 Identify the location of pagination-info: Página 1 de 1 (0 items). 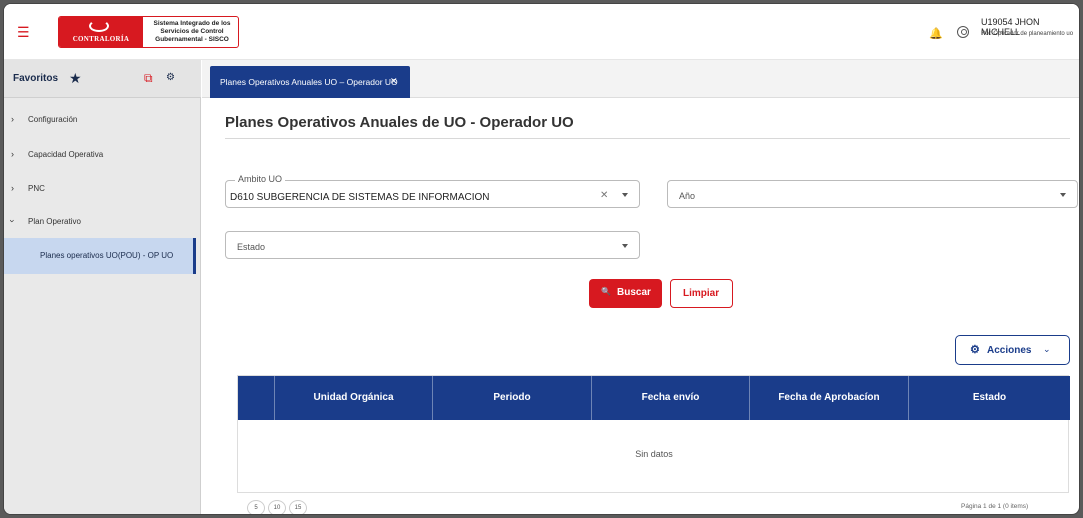
(995, 506).